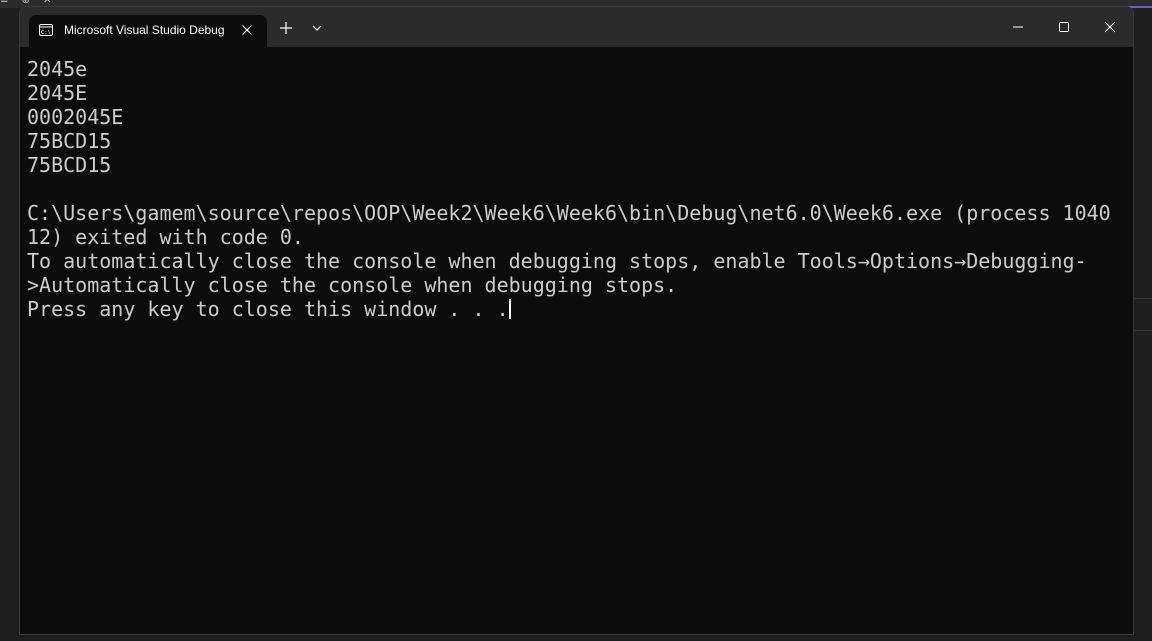  What do you see at coordinates (46, 33) in the screenshot?
I see `svg-text: C:\` at bounding box center [46, 33].